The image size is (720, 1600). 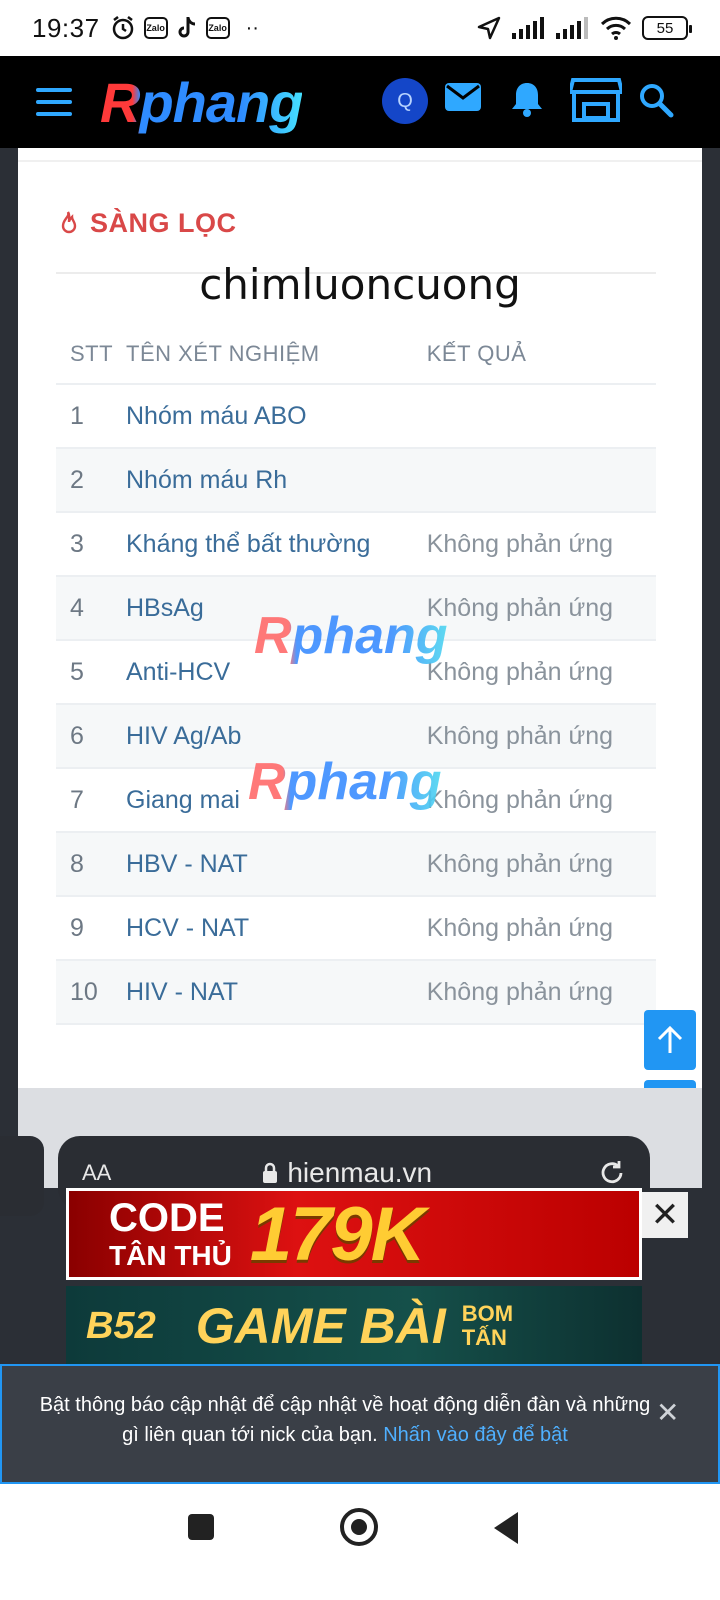 What do you see at coordinates (475, 1435) in the screenshot?
I see `enable-notifications-link: Nhấn vào đây để bật` at bounding box center [475, 1435].